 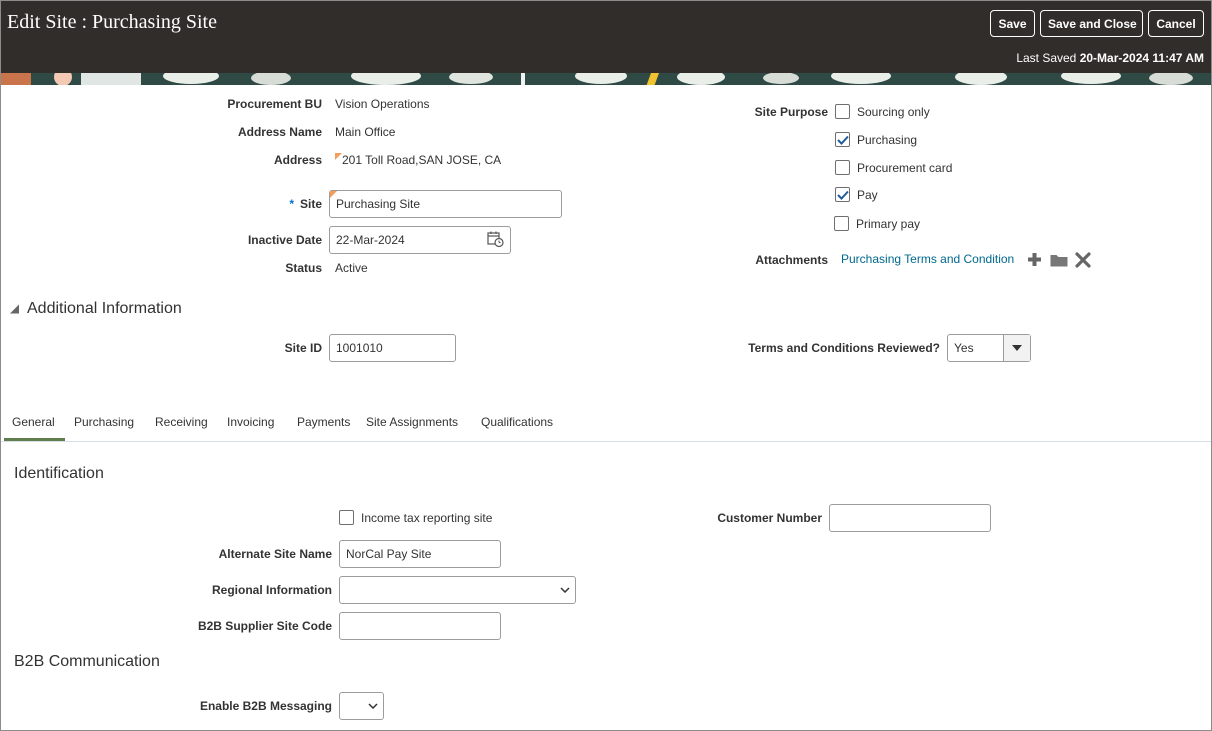 I want to click on required-indicator: *, so click(x=291, y=204).